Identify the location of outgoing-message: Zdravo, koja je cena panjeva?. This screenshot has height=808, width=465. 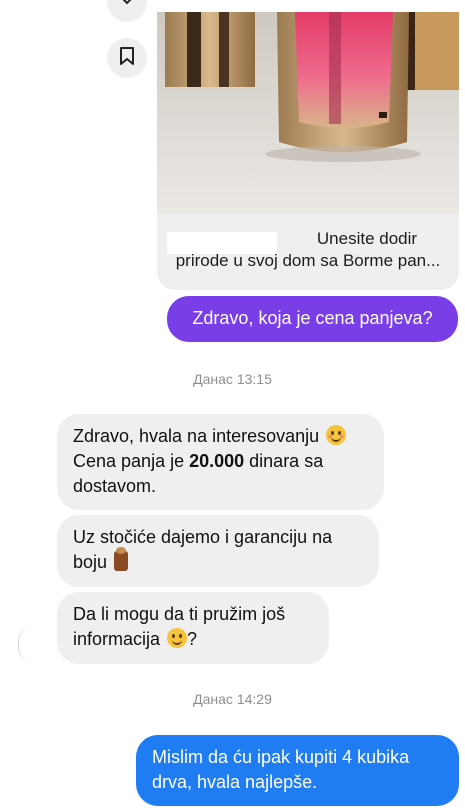
(312, 319).